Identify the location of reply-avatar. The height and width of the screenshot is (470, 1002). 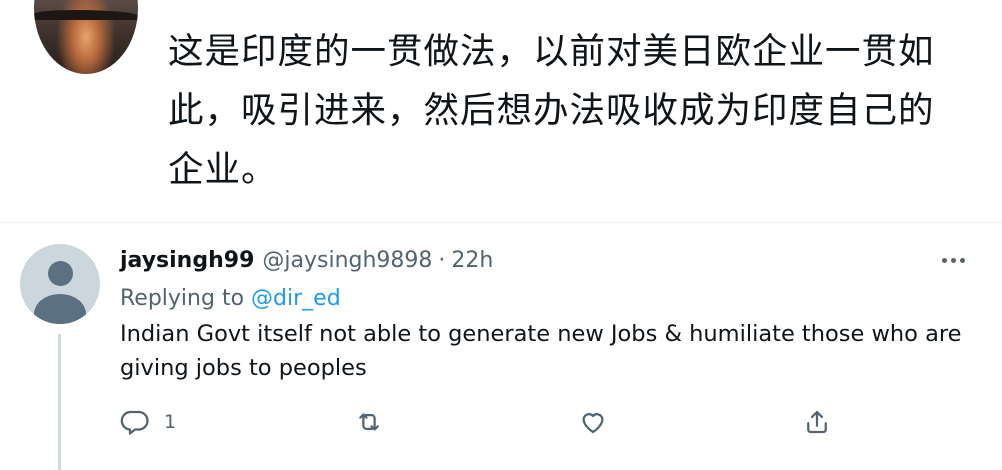
(60, 284).